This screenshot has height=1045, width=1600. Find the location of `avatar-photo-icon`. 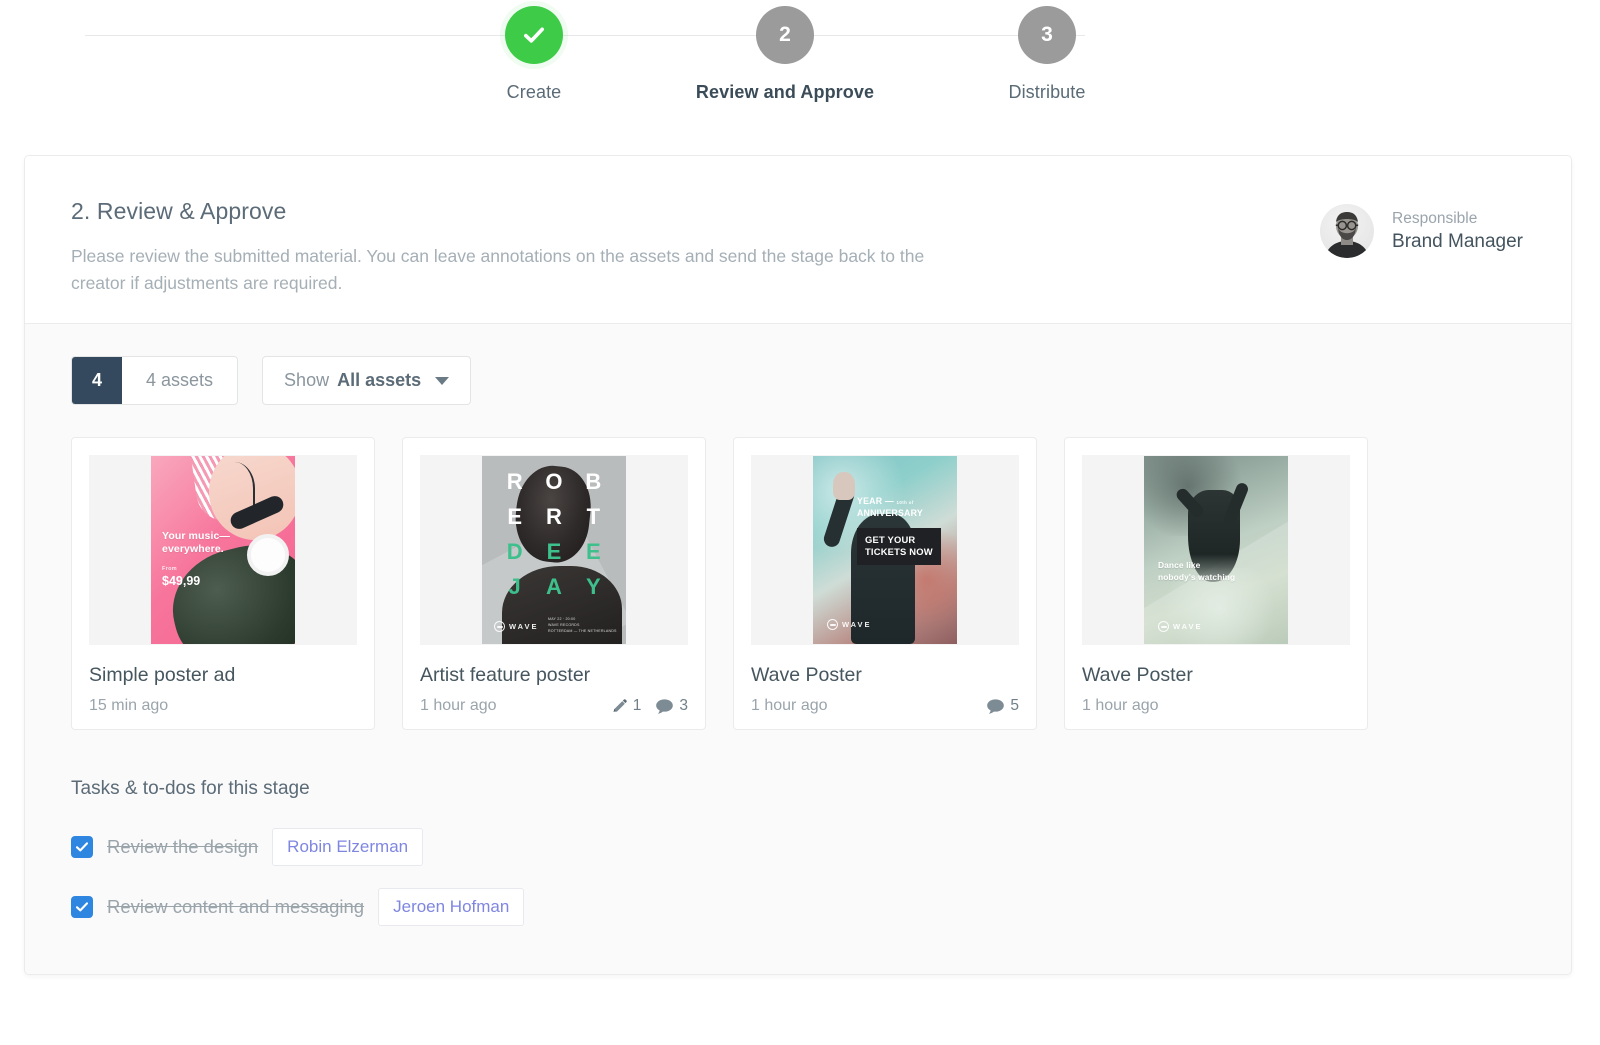

avatar-photo-icon is located at coordinates (1347, 231).